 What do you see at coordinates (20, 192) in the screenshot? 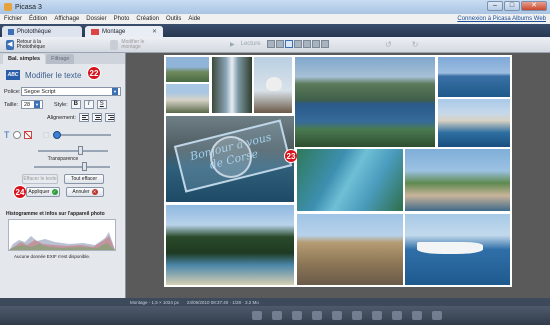
I see `callout-badge: 24` at bounding box center [20, 192].